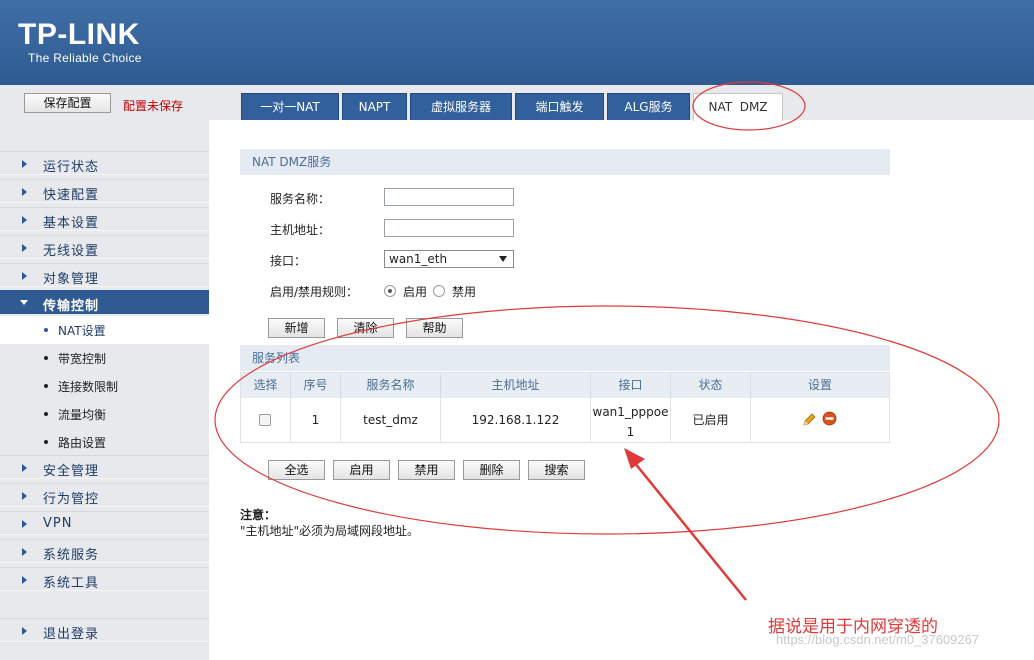  What do you see at coordinates (300, 230) in the screenshot?
I see `host-address-label: 主机地址：` at bounding box center [300, 230].